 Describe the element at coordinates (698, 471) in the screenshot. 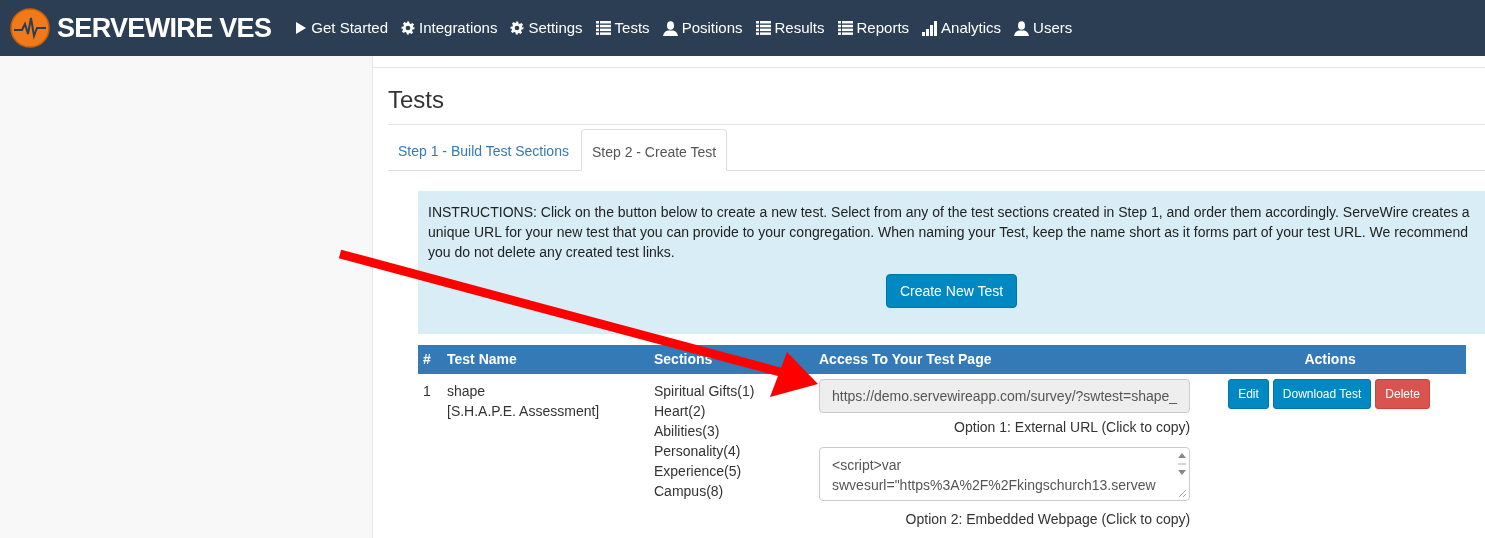

I see `section-item: Experience(5)` at that location.